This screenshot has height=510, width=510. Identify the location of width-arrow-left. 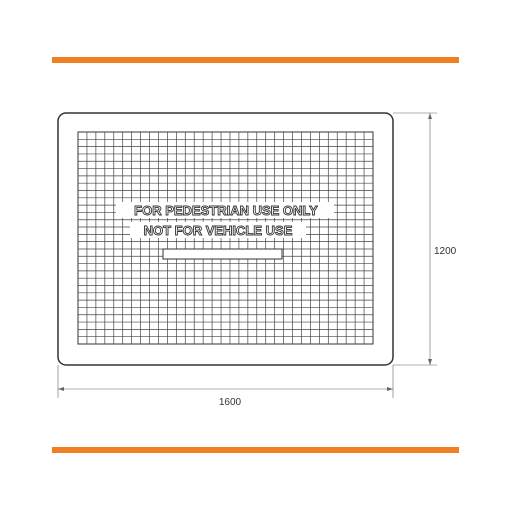
(61, 389).